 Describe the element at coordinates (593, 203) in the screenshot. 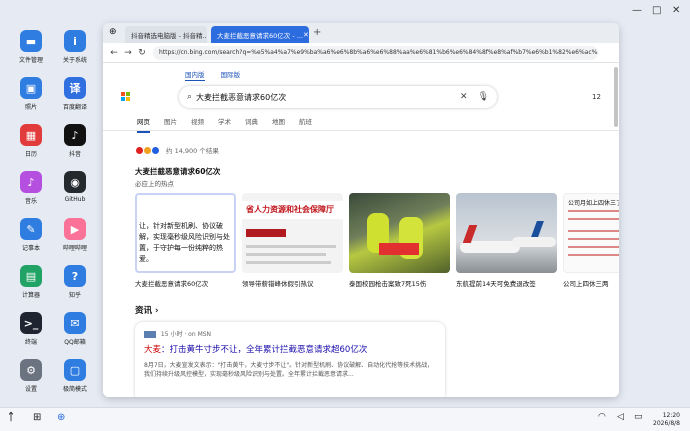

I see `card-image-text: 公司月如上四休三了` at that location.